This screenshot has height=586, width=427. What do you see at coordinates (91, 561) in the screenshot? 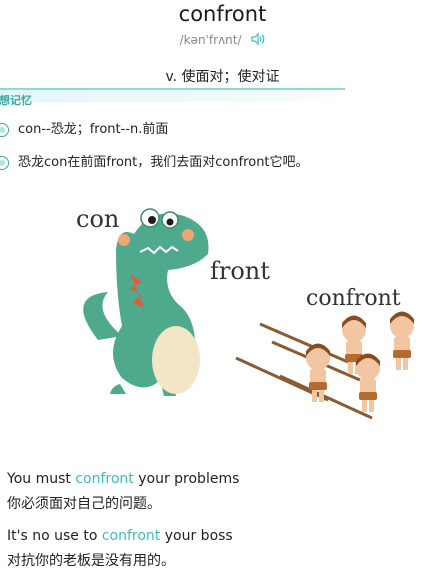
I see `example-translation-2: 对抗你的老板是没有用的。` at bounding box center [91, 561].